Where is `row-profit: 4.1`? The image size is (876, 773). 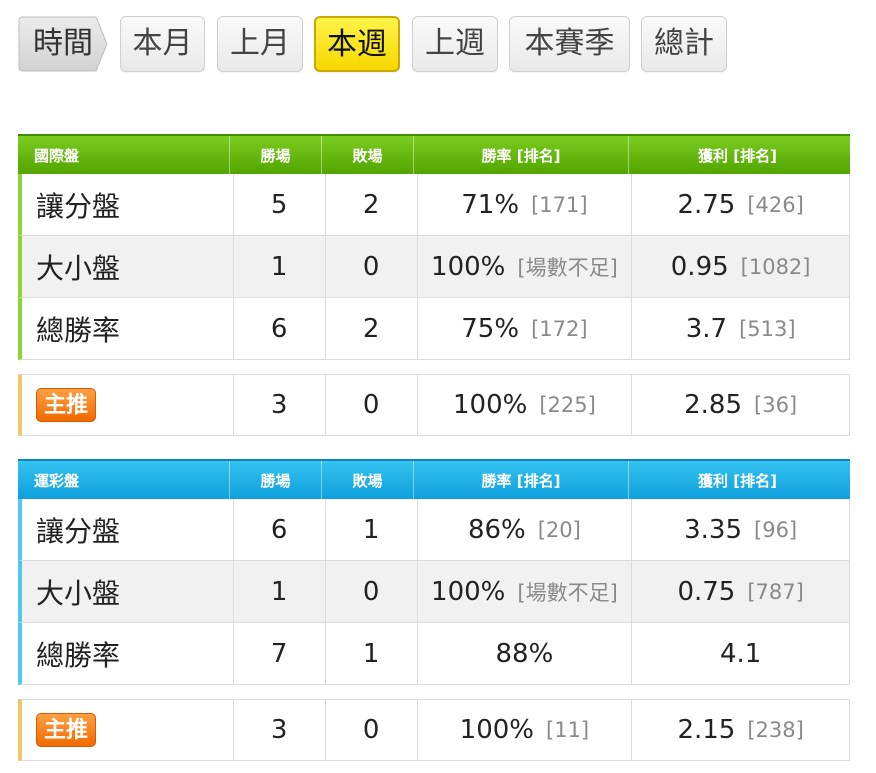
row-profit: 4.1 is located at coordinates (740, 653).